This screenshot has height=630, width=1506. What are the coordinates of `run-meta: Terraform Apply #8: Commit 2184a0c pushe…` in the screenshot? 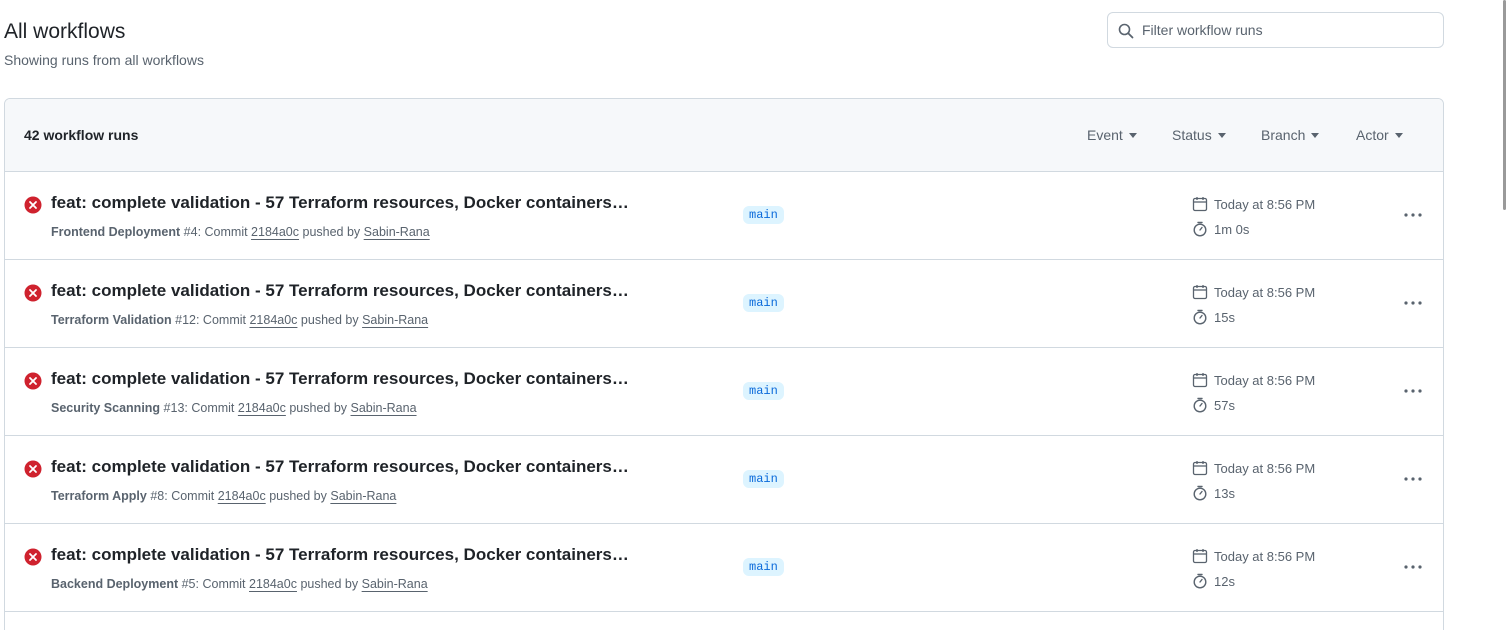 It's located at (223, 496).